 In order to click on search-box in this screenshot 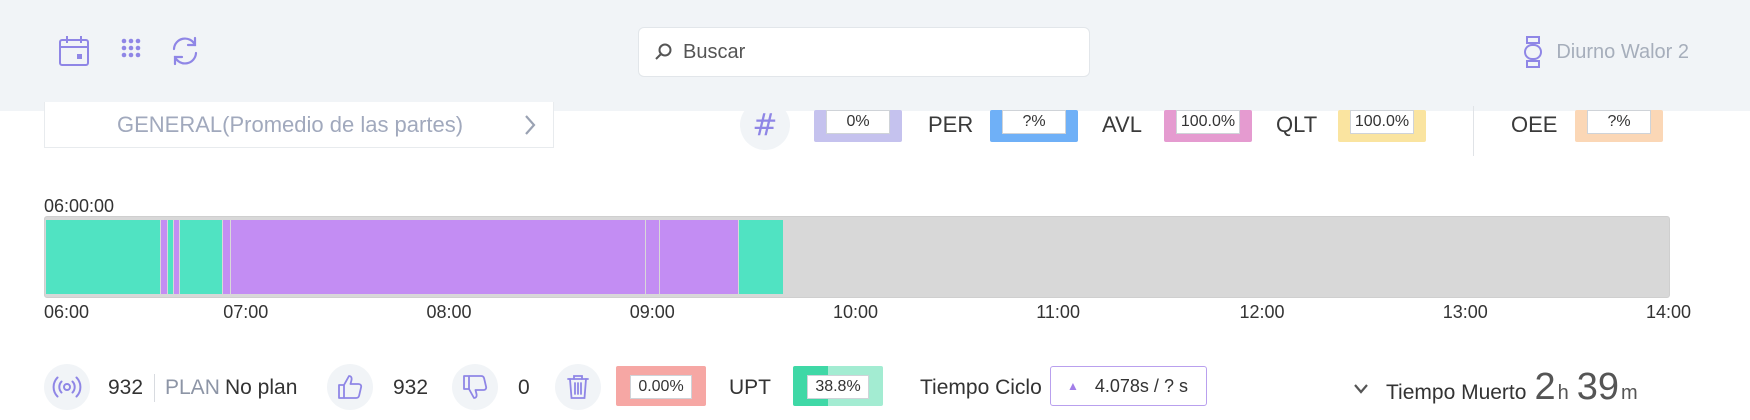, I will do `click(864, 52)`.